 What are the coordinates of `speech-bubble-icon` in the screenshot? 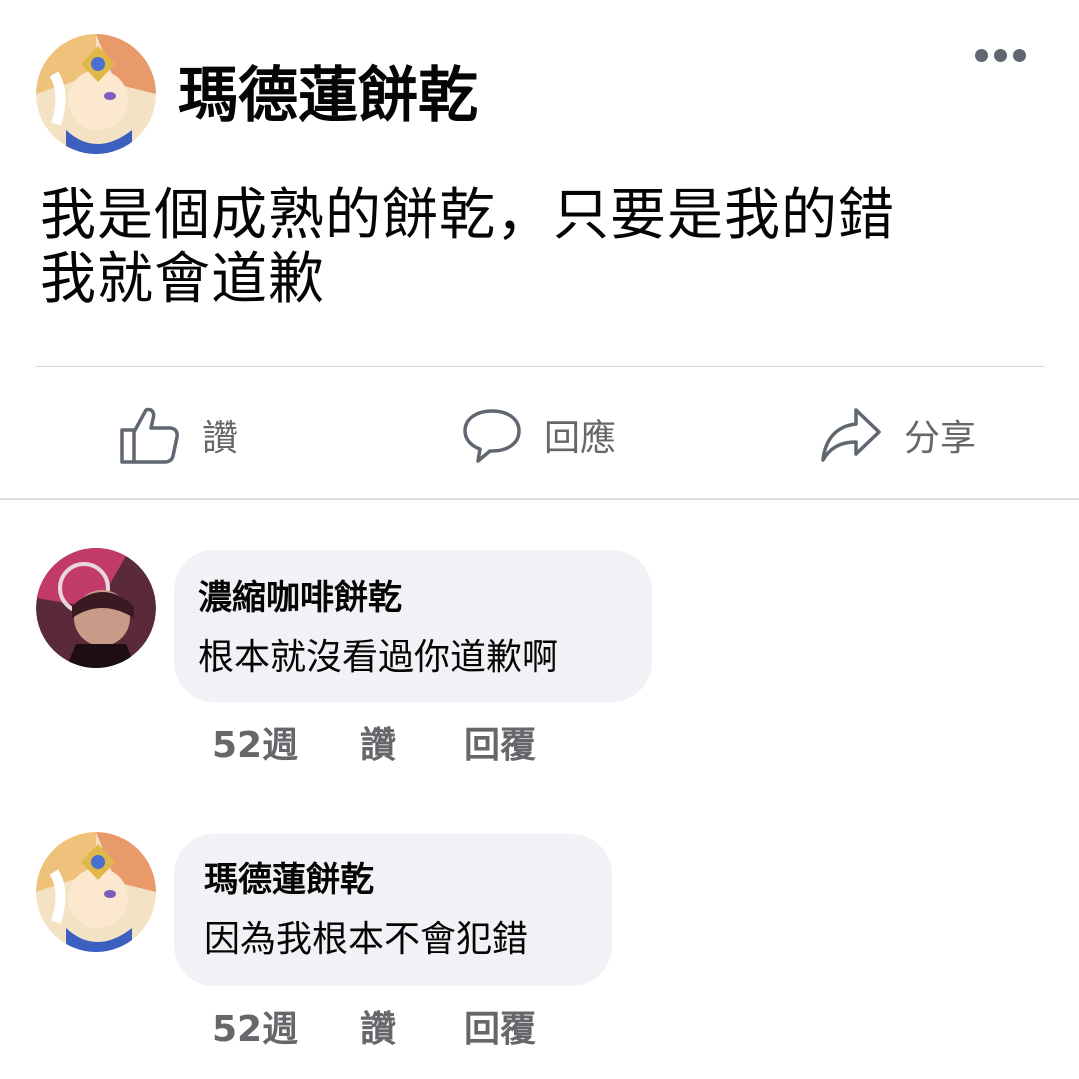 It's located at (492, 436).